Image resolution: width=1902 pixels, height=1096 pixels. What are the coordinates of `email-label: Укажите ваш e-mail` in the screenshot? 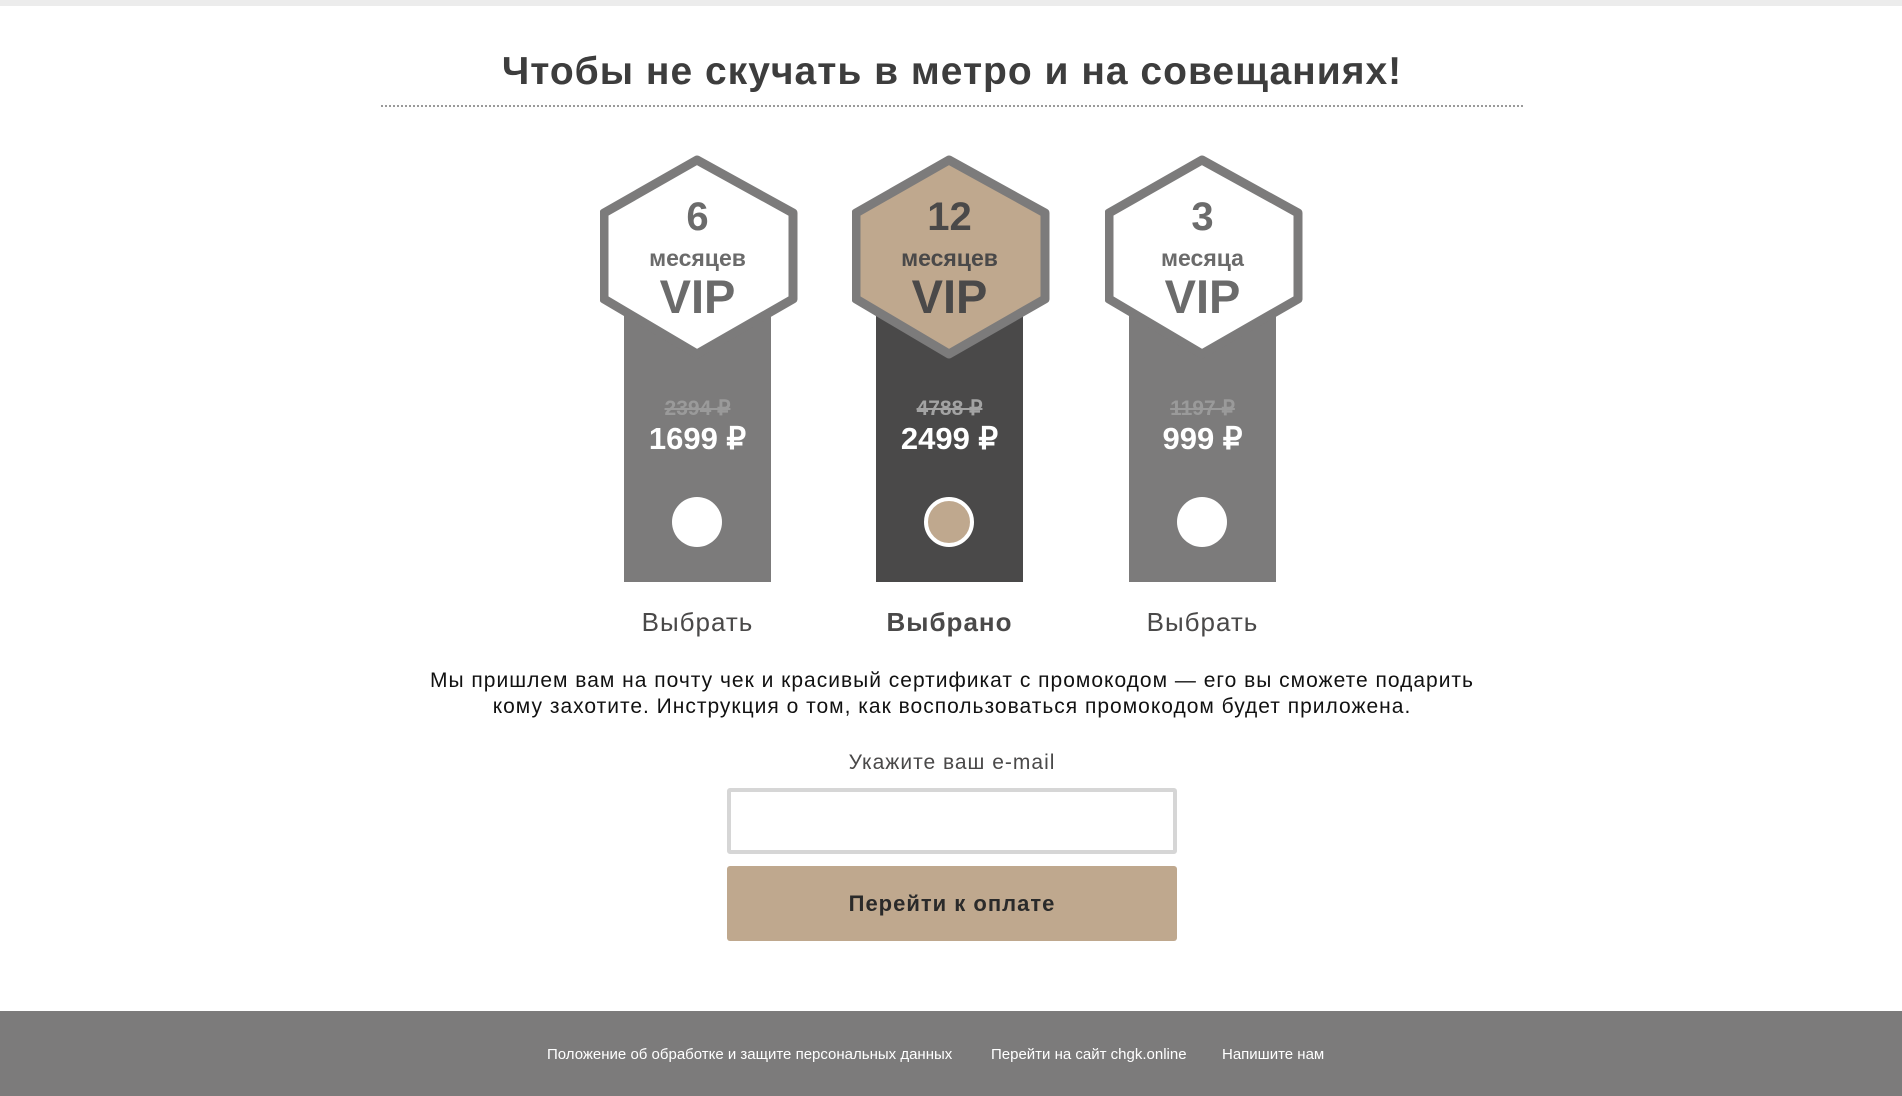 It's located at (952, 762).